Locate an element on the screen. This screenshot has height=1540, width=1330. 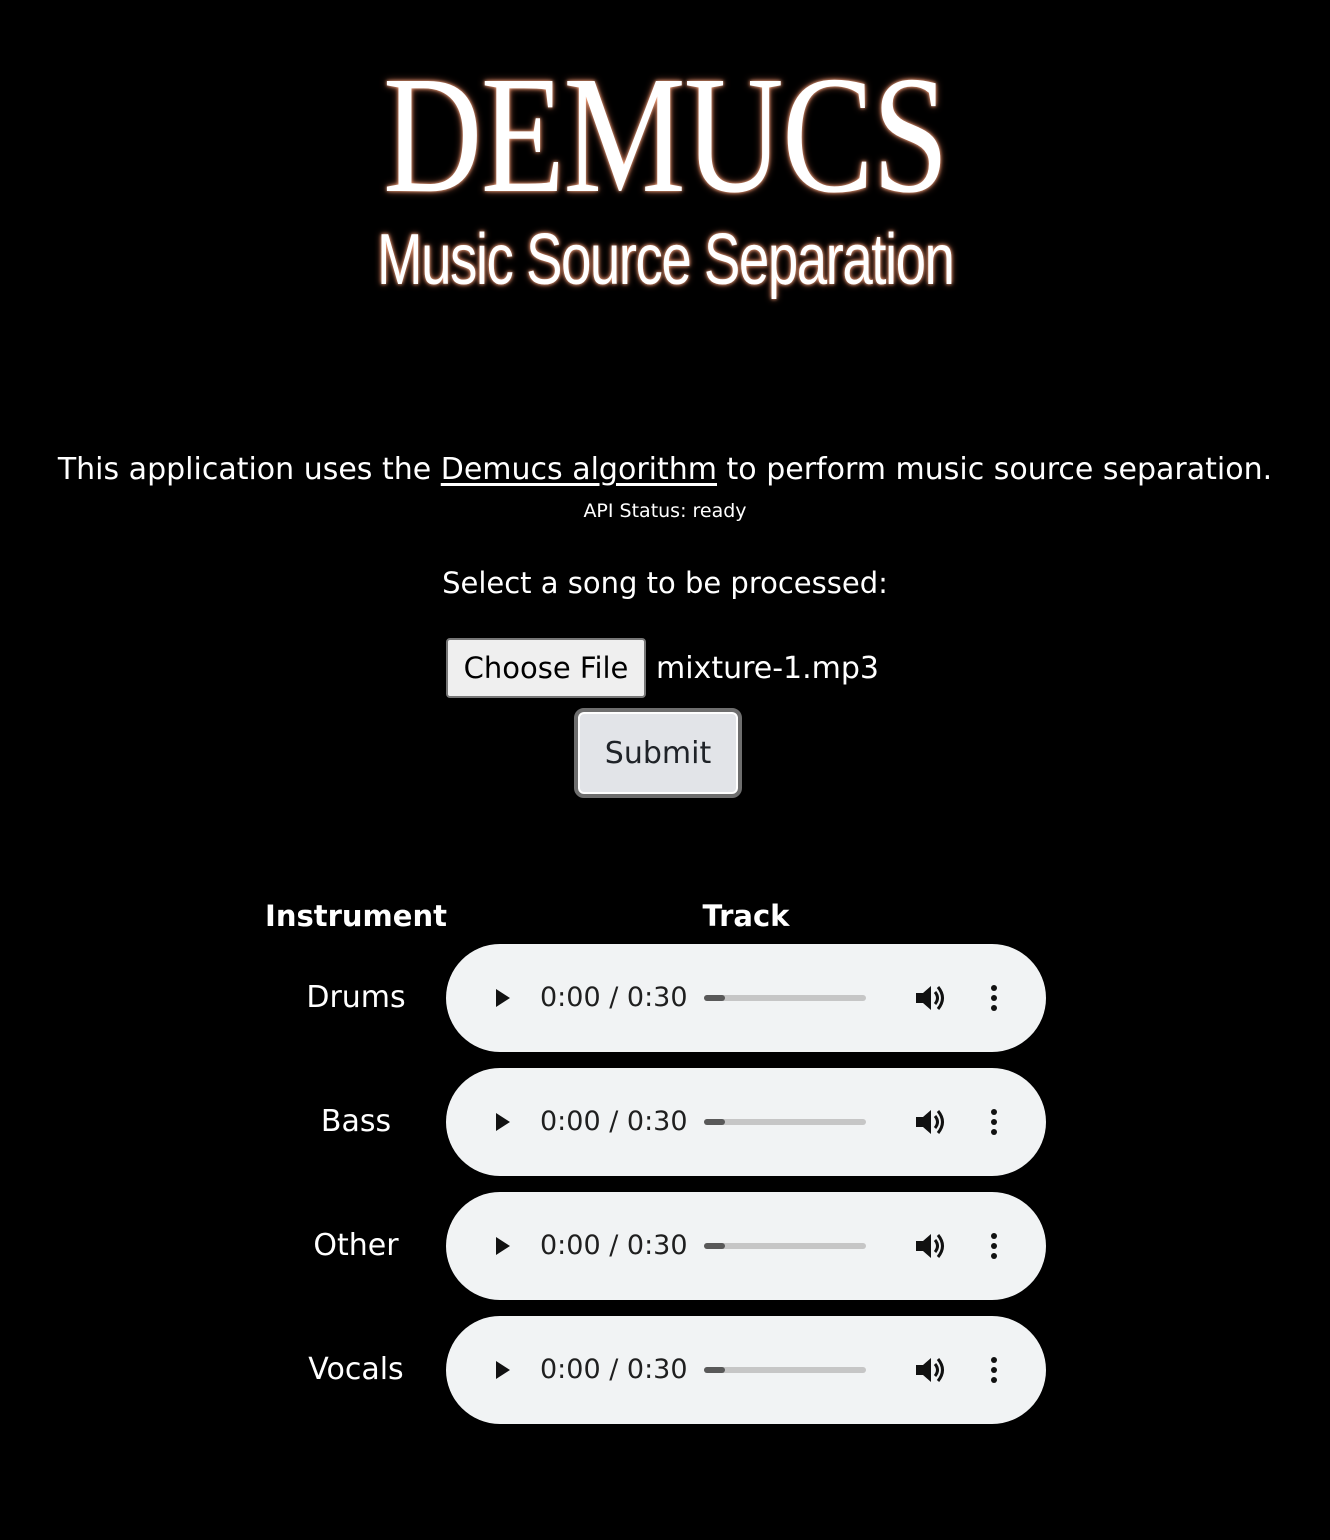
track-row-vocals: Vocals 0:00 / 0:30 is located at coordinates (651, 1370).